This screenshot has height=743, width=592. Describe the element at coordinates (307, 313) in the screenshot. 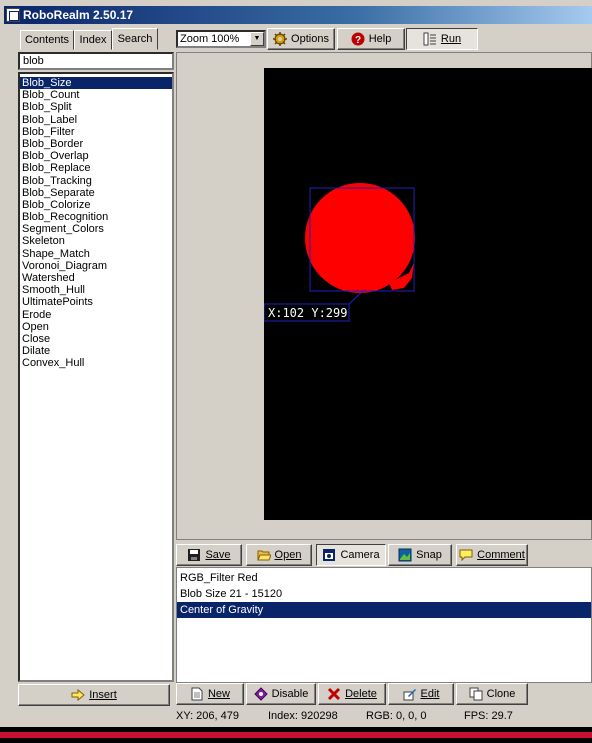

I see `coordinate-label: X:102 Y:299` at that location.